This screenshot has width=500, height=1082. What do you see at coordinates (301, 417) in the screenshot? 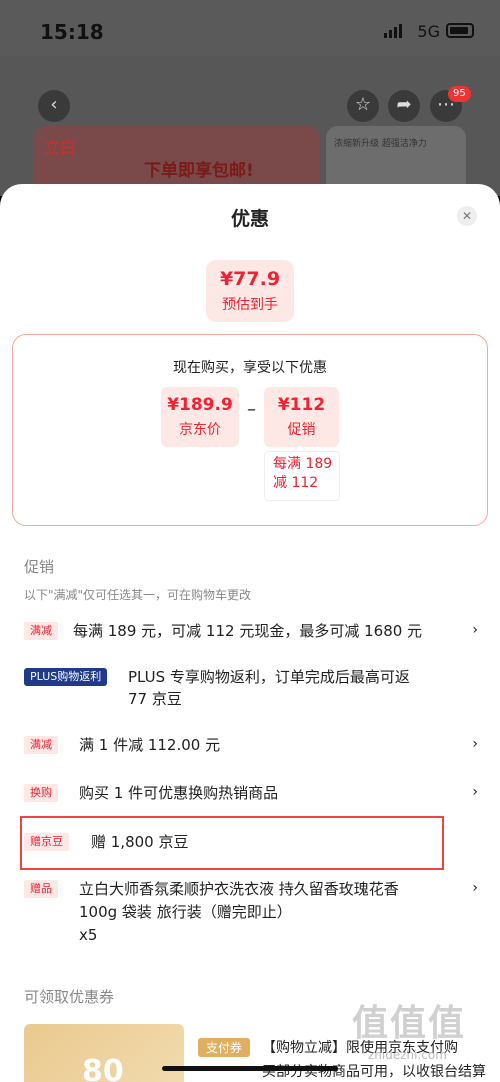
I see `promo-price-box: ¥112 促销` at bounding box center [301, 417].